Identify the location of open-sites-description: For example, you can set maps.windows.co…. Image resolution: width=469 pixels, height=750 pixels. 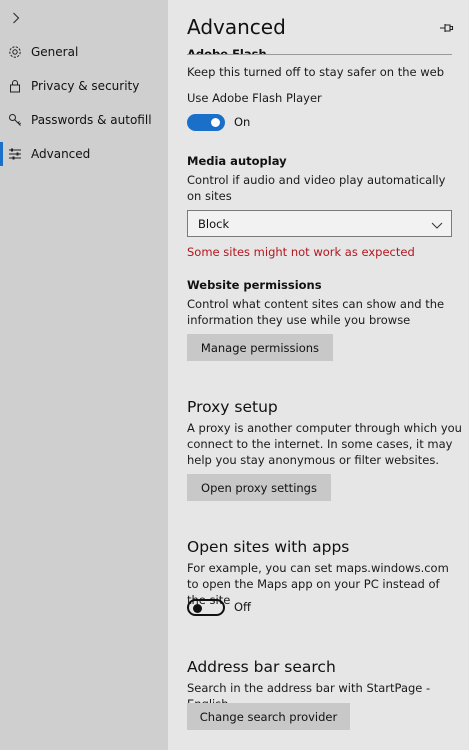
(318, 584).